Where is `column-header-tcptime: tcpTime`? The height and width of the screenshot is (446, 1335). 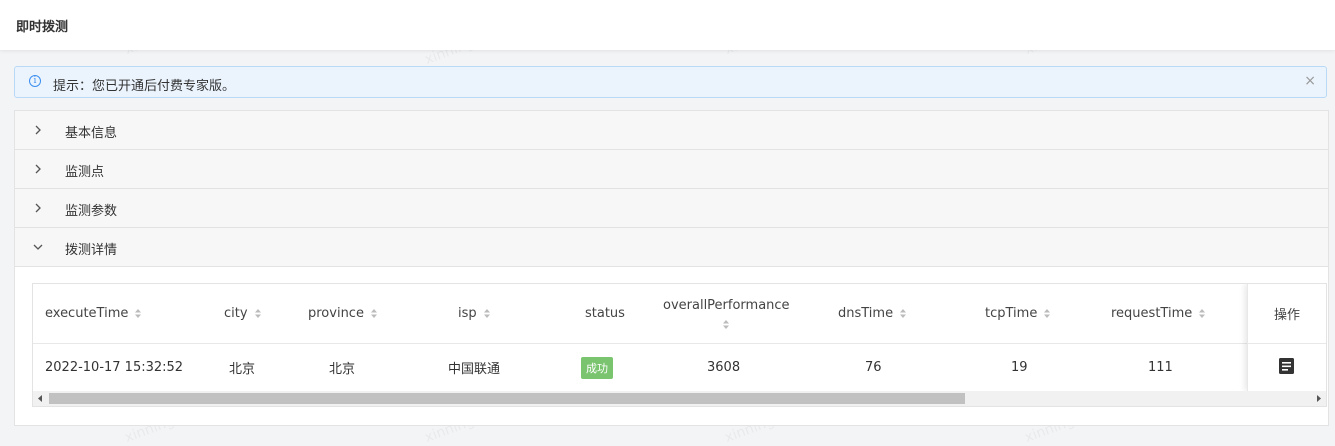 column-header-tcptime: tcpTime is located at coordinates (1018, 313).